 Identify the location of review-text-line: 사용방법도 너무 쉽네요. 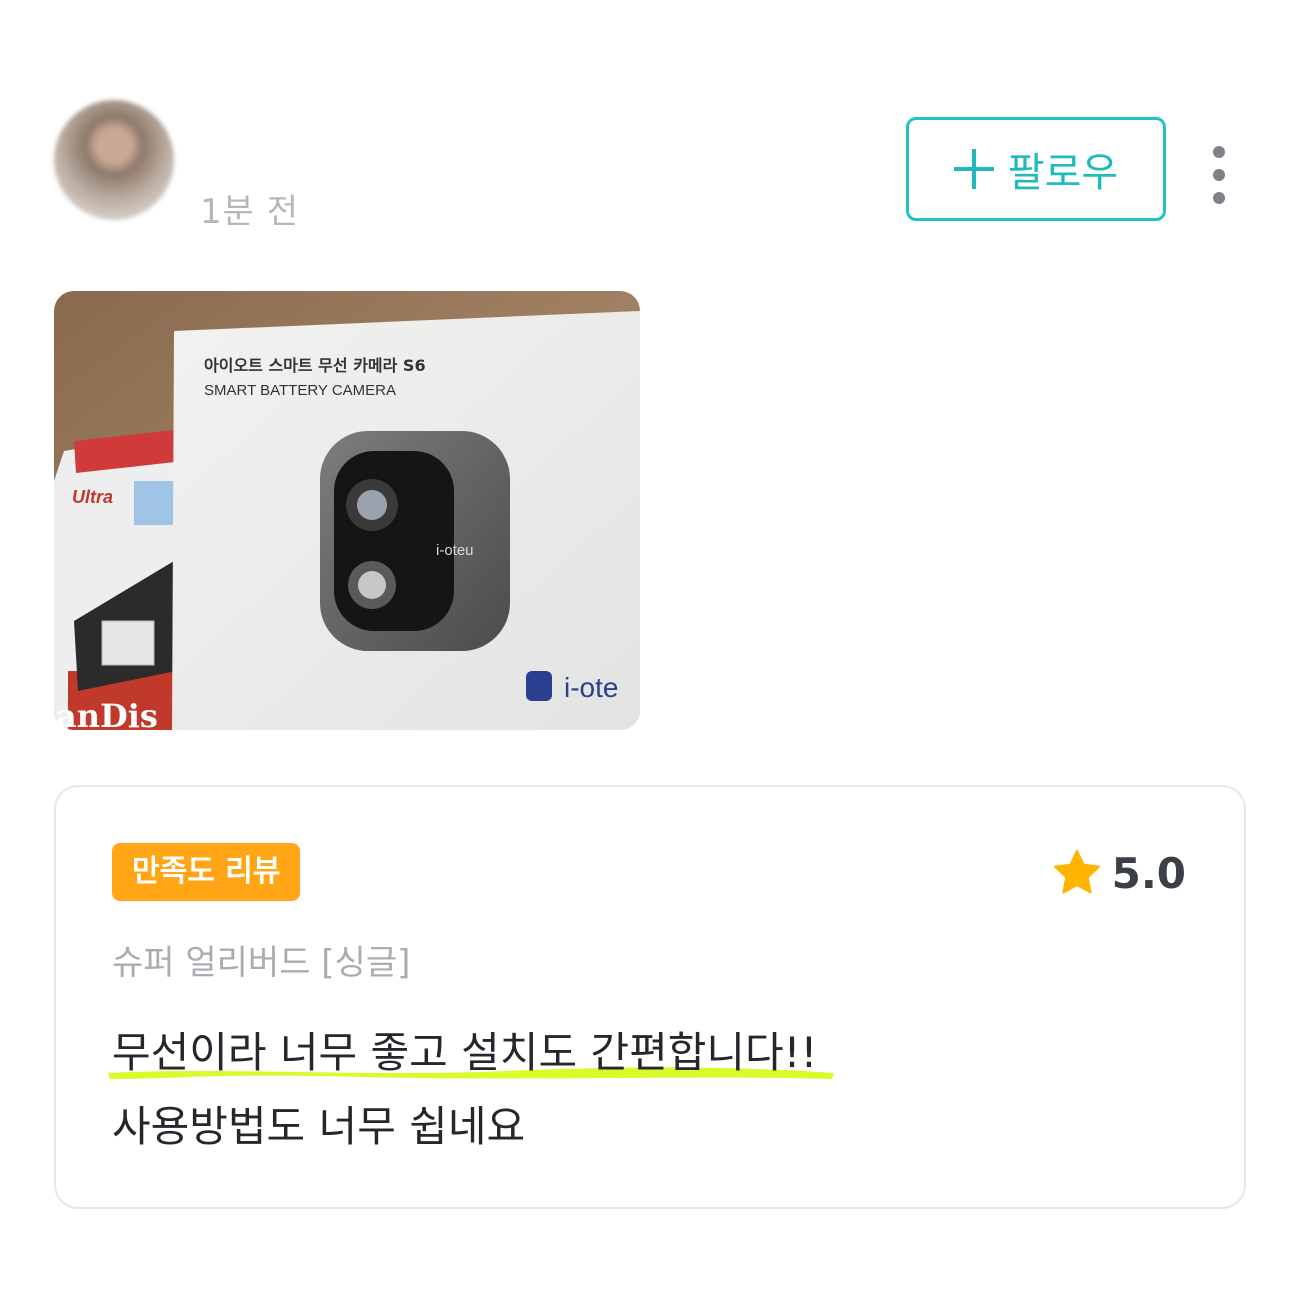
(319, 1126).